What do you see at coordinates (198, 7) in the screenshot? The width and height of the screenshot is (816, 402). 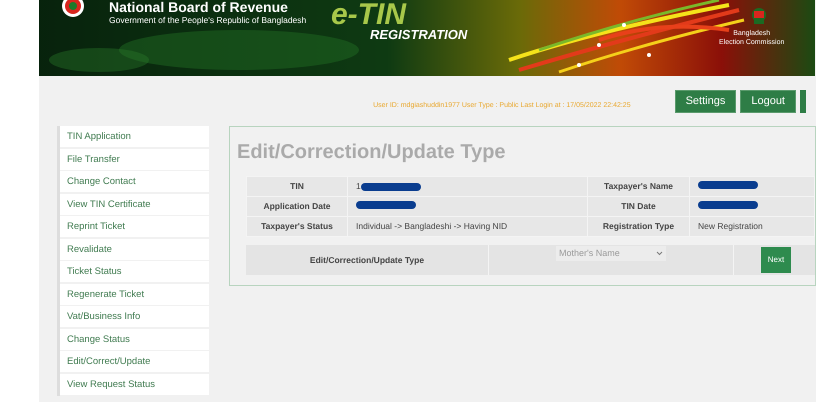 I see `org-title: National Board of Revenue` at bounding box center [198, 7].